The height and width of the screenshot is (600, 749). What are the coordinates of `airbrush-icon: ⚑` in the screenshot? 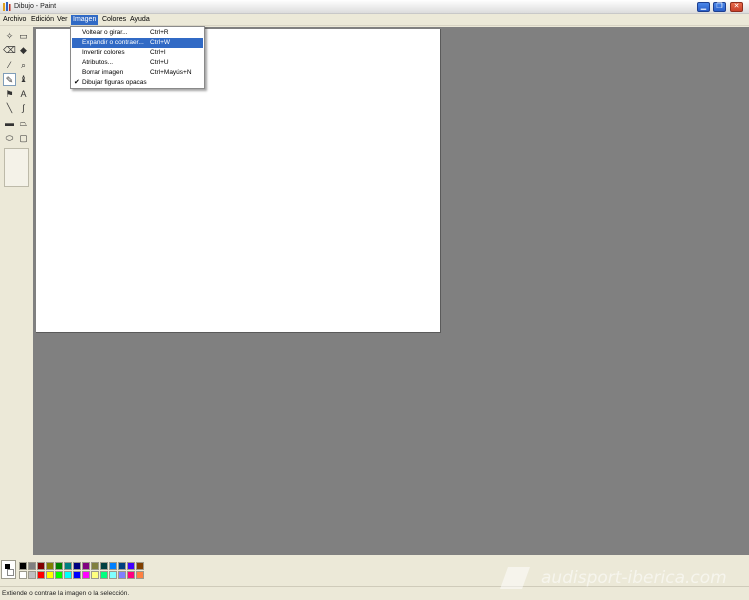 It's located at (9, 94).